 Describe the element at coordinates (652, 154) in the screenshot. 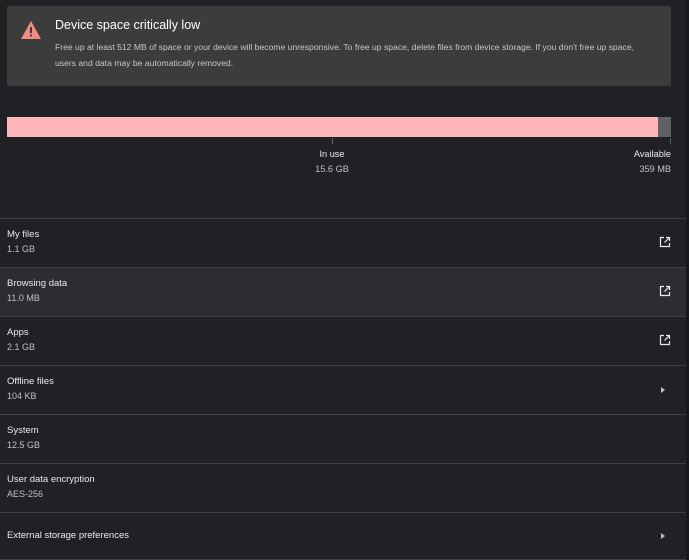

I see `available-label: Available` at that location.